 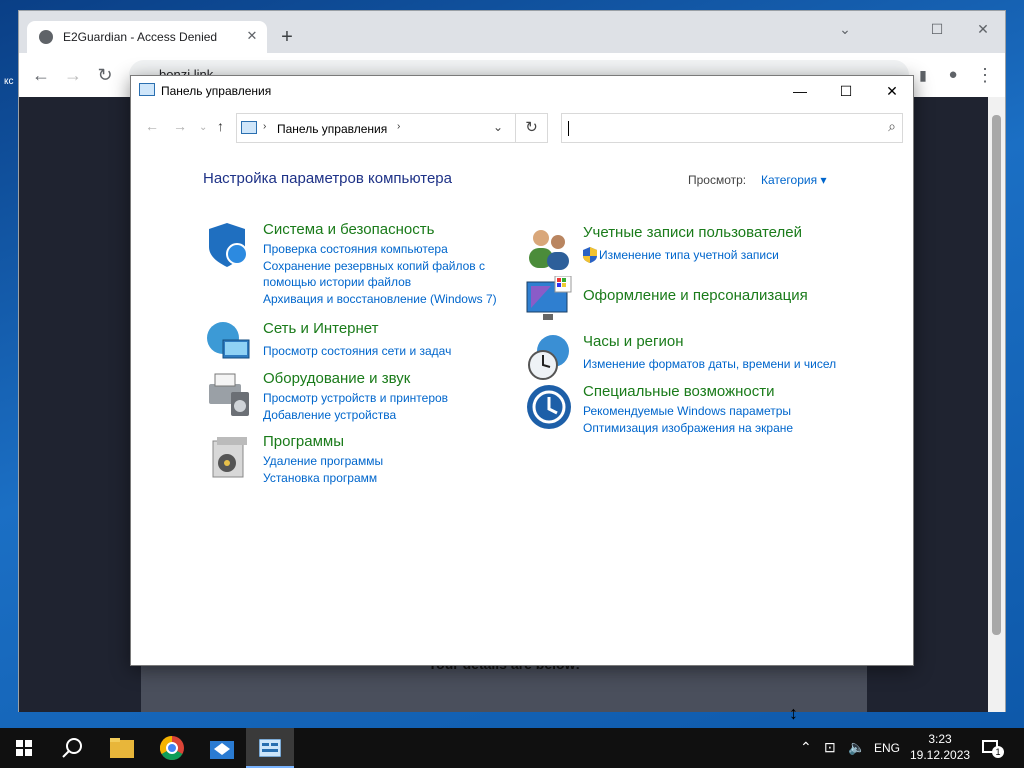 I want to click on up-arrow-icon: ↑, so click(x=220, y=126).